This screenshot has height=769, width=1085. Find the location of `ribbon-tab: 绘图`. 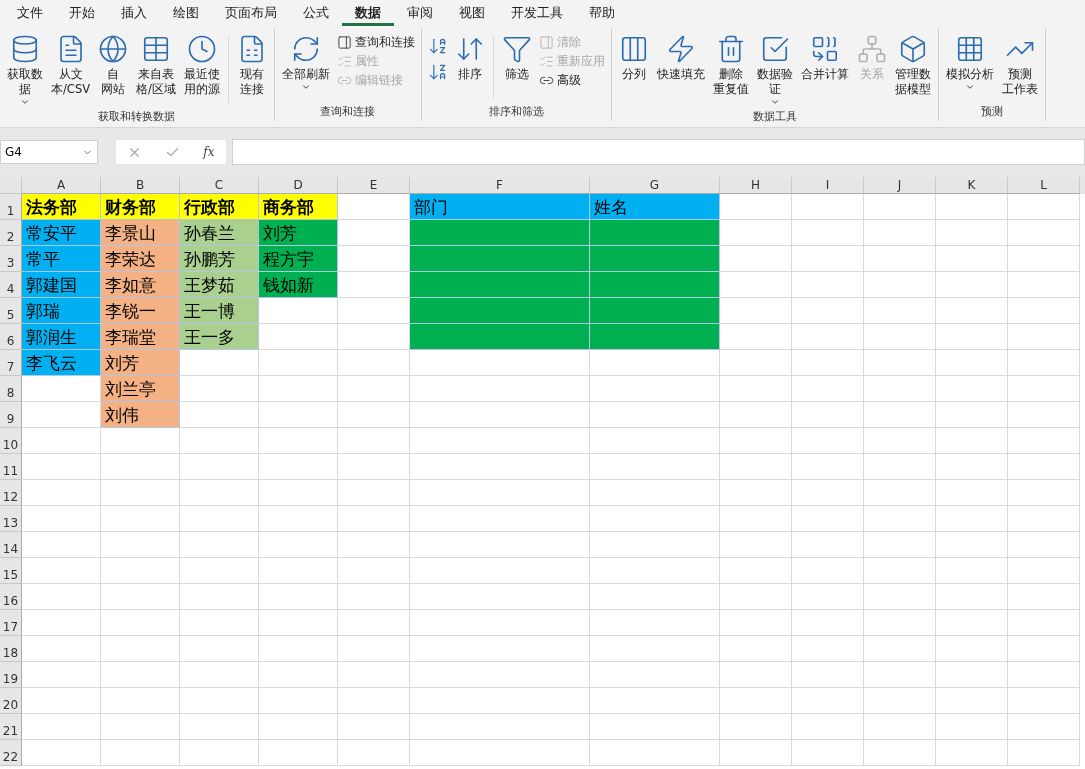

ribbon-tab: 绘图 is located at coordinates (186, 13).